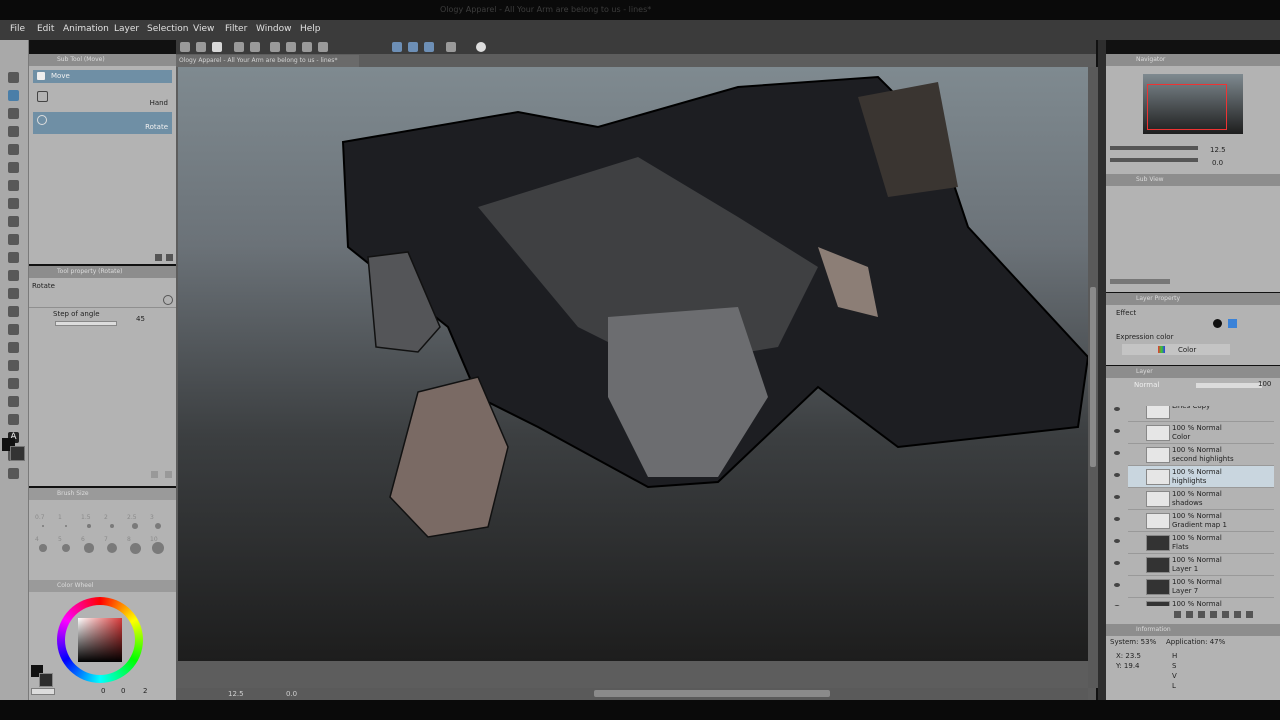 The width and height of the screenshot is (1280, 720). I want to click on move-layer-icon, so click(13, 131).